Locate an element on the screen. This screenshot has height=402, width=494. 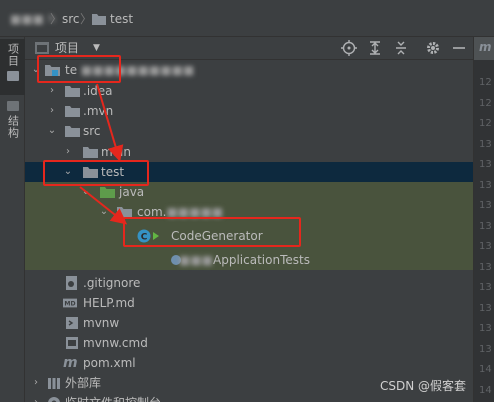
gitignore-file-icon is located at coordinates (71, 283).